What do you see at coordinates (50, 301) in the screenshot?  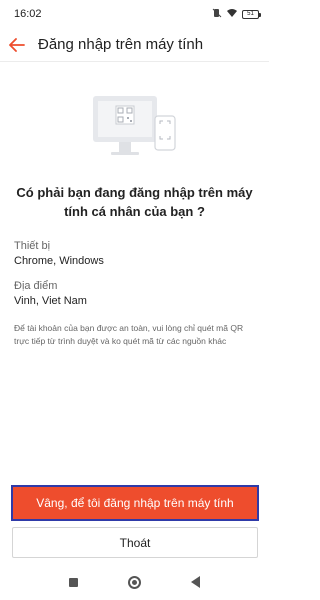 I see `location-value: Vinh, Viet Nam` at bounding box center [50, 301].